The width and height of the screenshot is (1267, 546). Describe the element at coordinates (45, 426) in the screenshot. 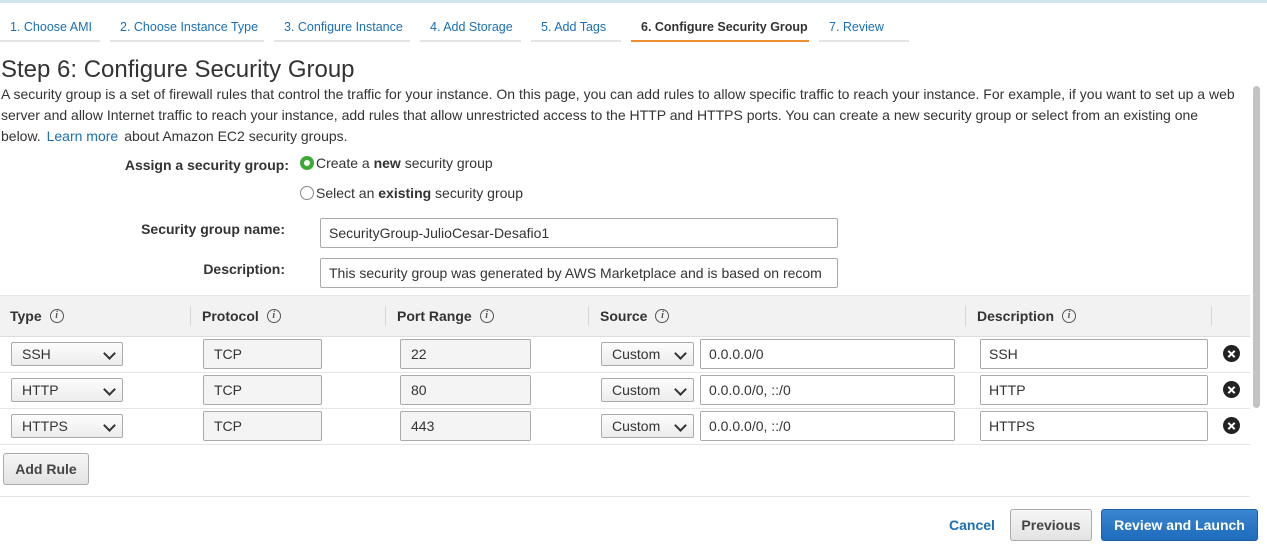

I see `type-select-value: HTTPS` at that location.